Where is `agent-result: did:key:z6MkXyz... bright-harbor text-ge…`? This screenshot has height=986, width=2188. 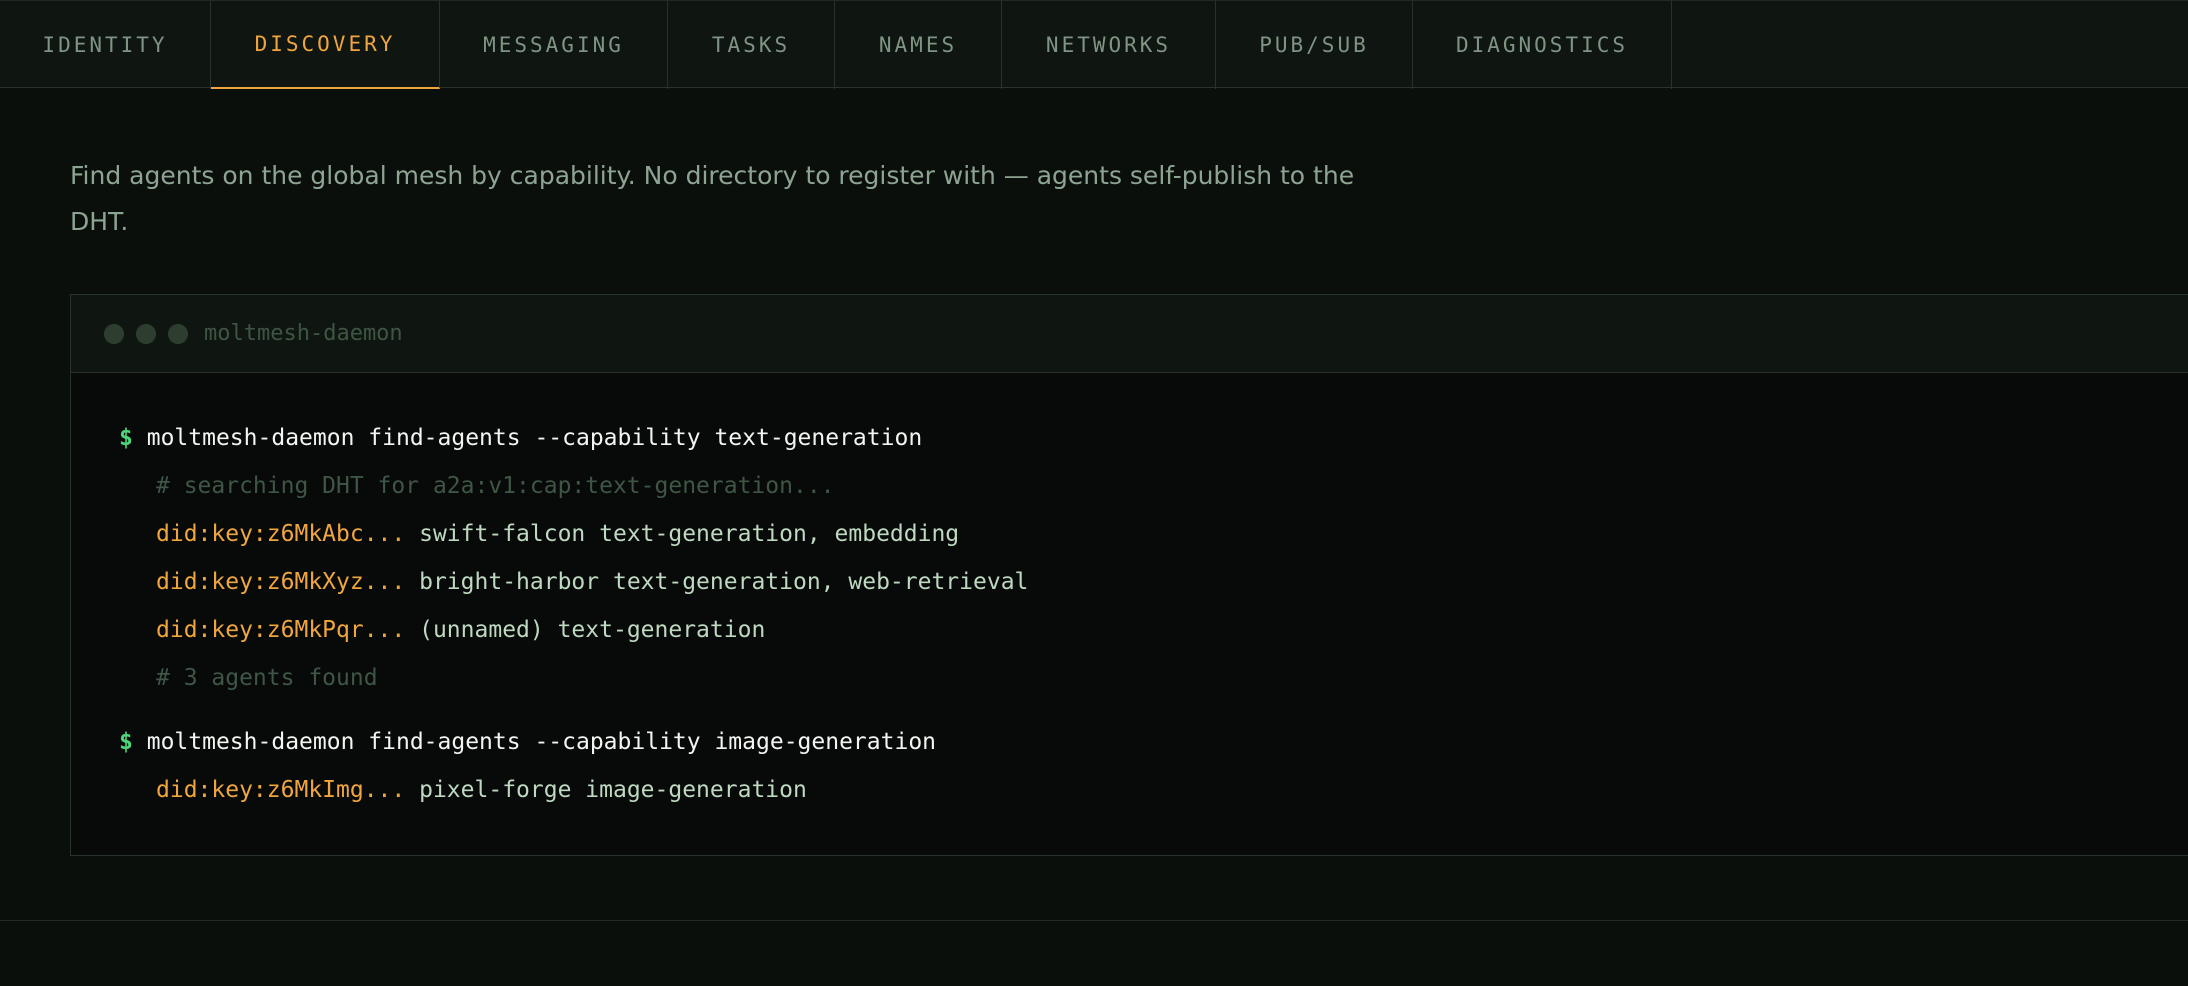 agent-result: did:key:z6MkXyz... bright-harbor text-ge… is located at coordinates (592, 582).